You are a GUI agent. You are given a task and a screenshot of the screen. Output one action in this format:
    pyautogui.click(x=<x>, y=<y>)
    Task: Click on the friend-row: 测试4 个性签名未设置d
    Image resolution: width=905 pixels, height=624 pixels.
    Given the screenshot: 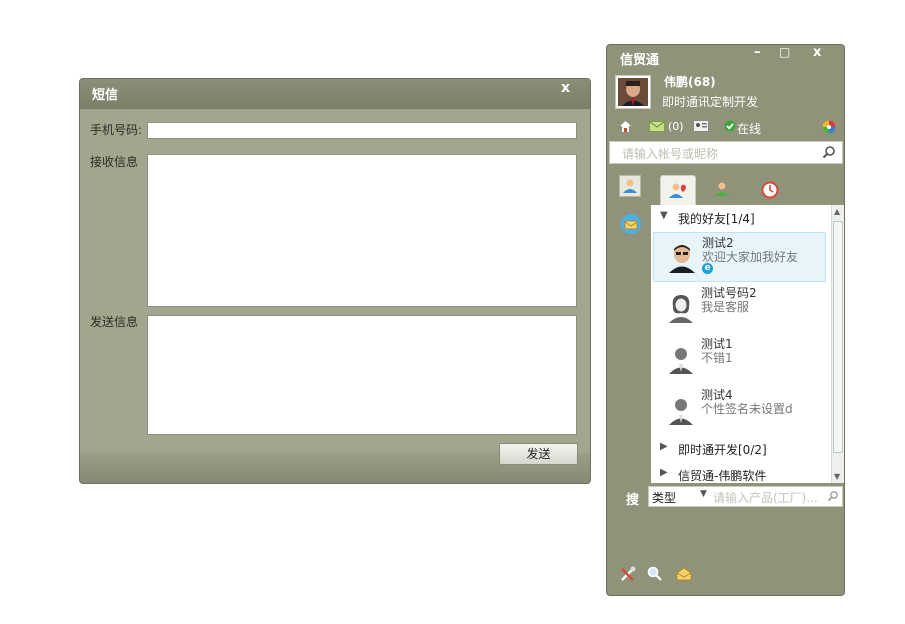 What is the action you would take?
    pyautogui.click(x=739, y=410)
    